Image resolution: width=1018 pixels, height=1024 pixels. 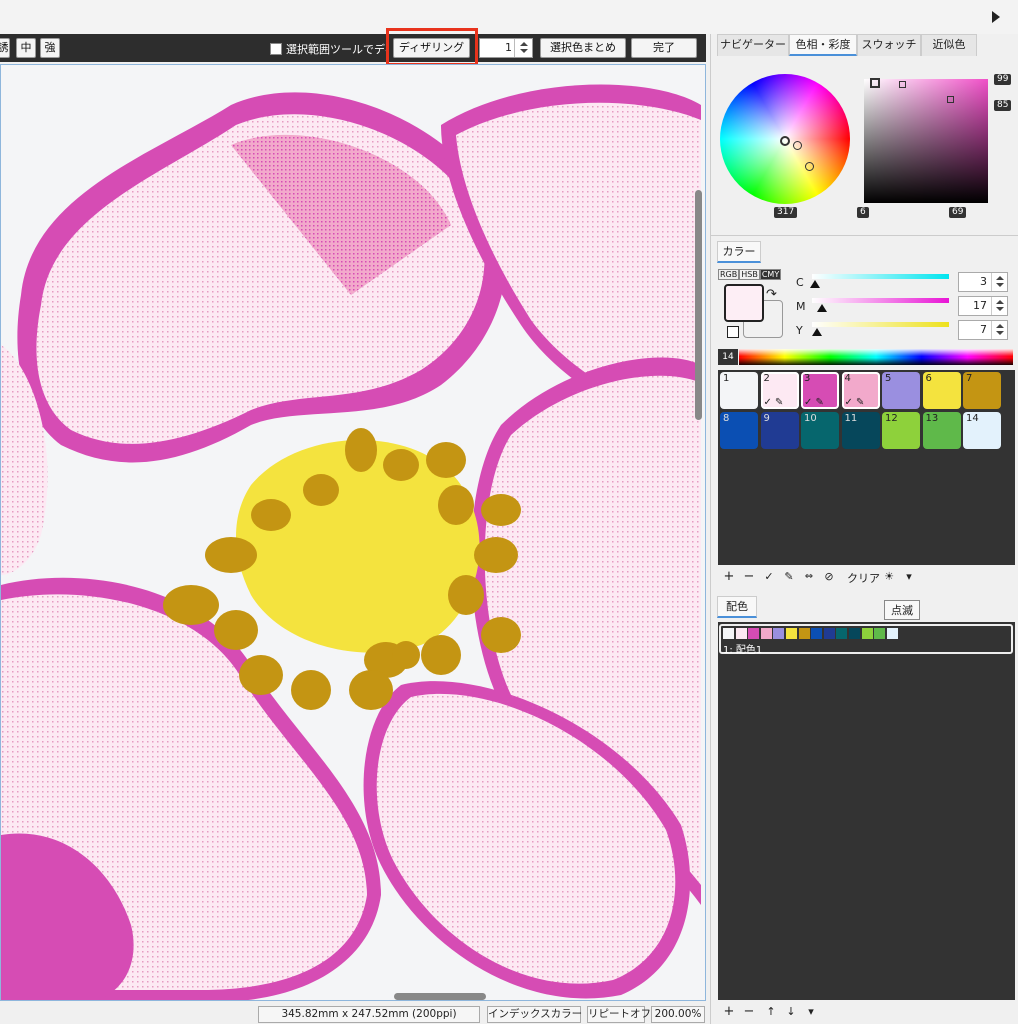 What do you see at coordinates (766, 378) in the screenshot?
I see `swatch-number: 2` at bounding box center [766, 378].